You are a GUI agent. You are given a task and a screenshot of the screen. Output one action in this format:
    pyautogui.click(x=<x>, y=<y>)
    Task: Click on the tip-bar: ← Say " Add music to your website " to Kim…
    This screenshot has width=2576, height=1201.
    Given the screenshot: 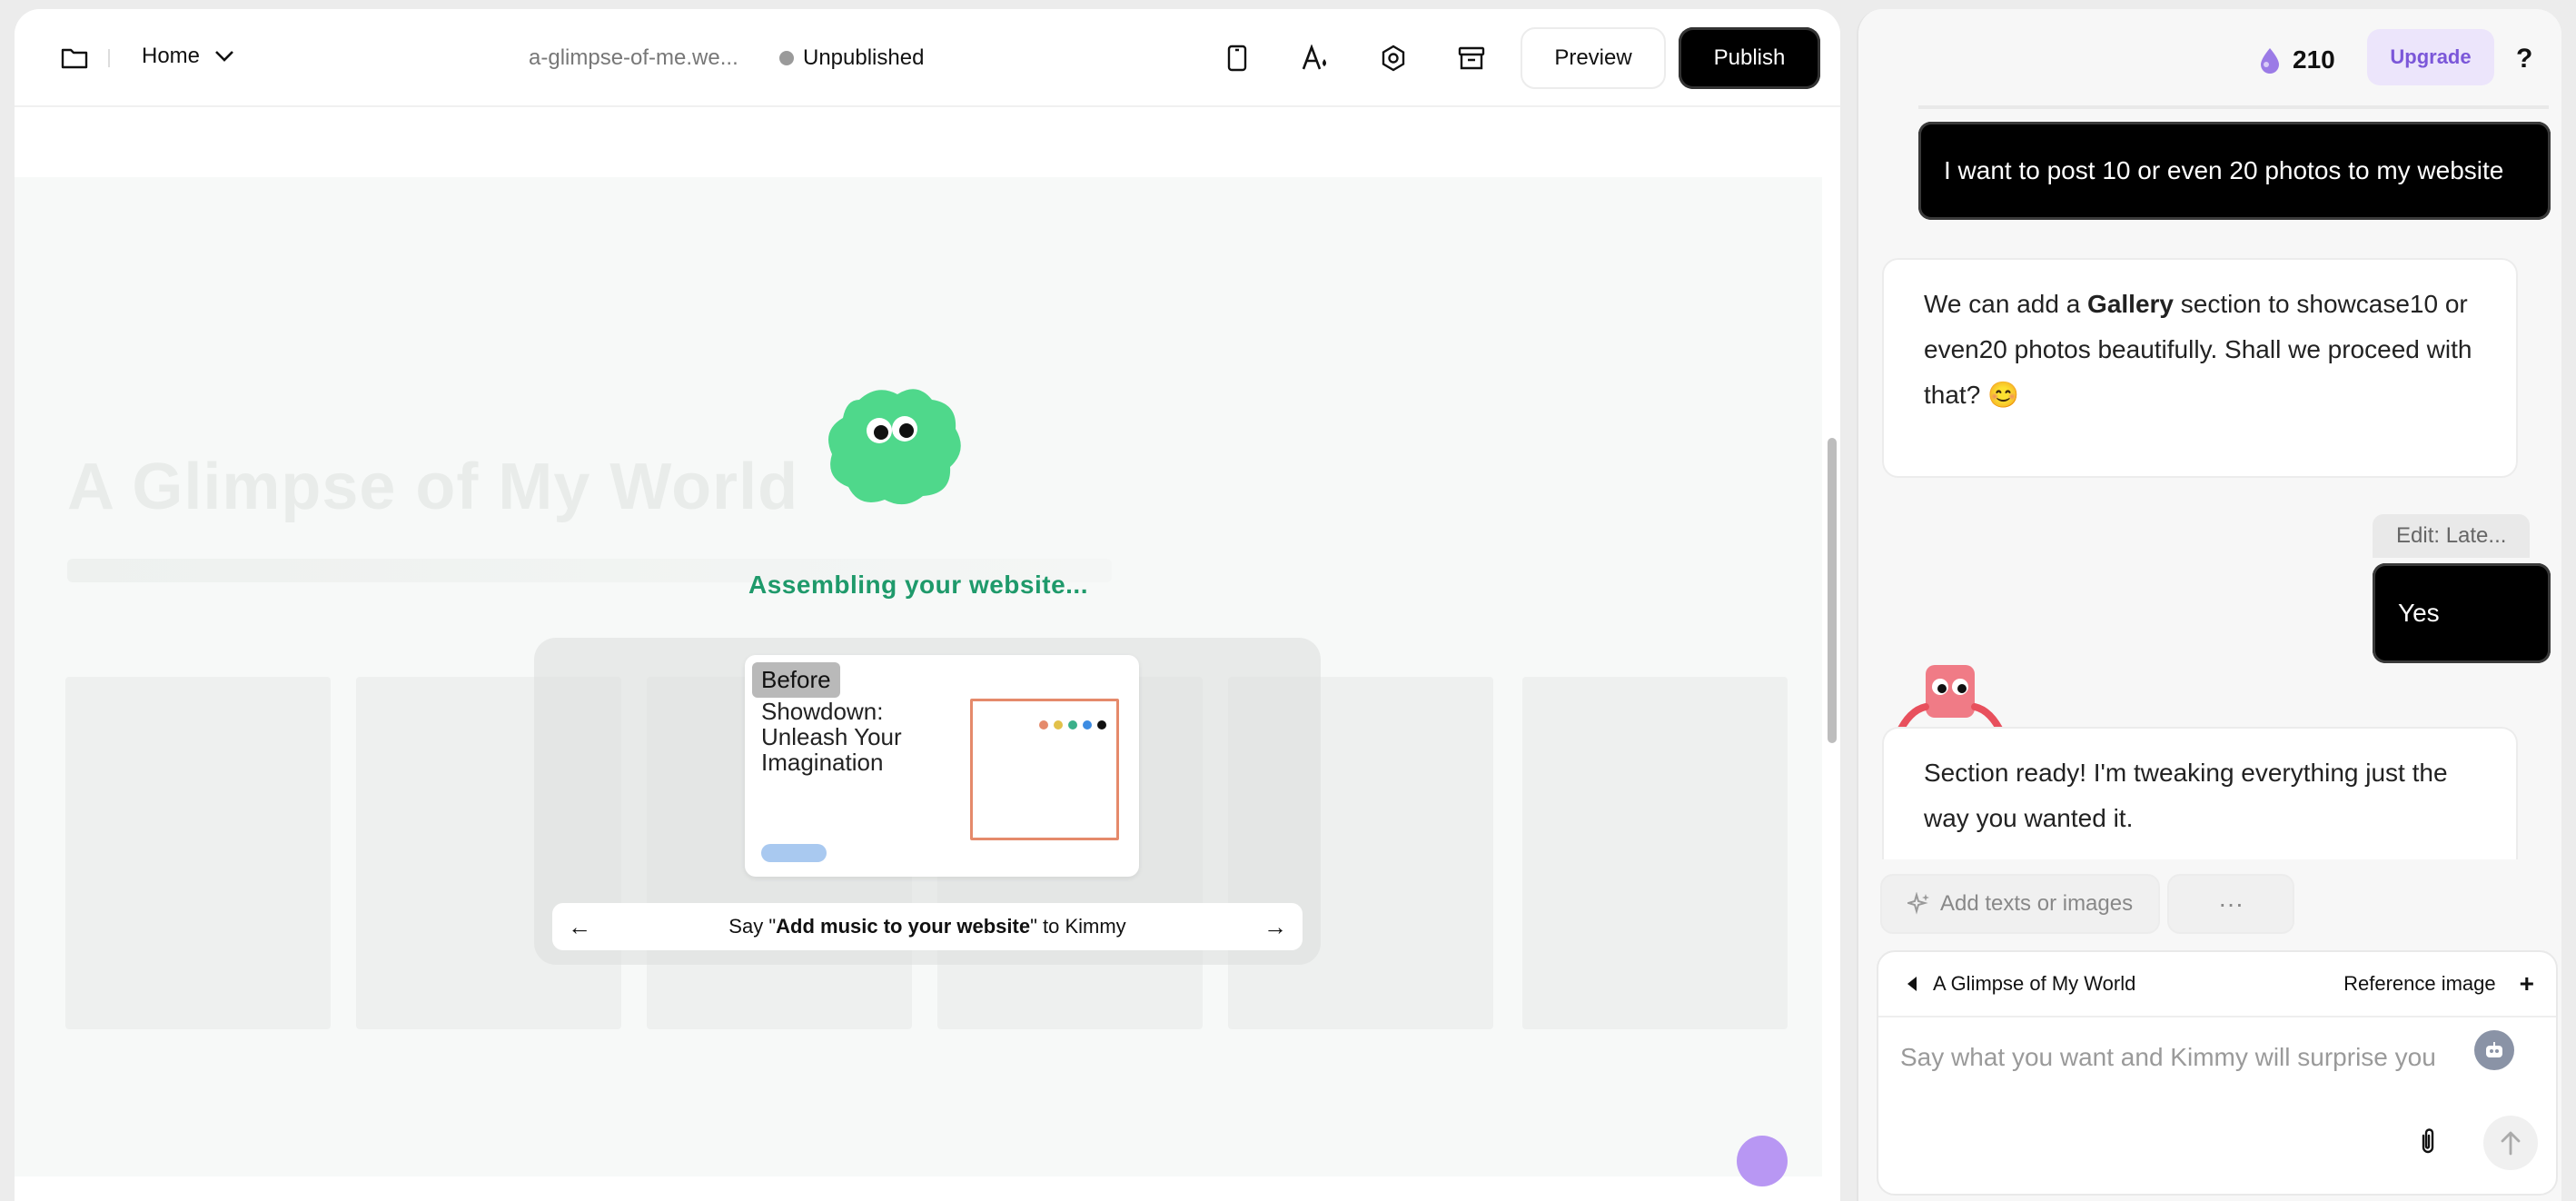 What is the action you would take?
    pyautogui.click(x=927, y=926)
    